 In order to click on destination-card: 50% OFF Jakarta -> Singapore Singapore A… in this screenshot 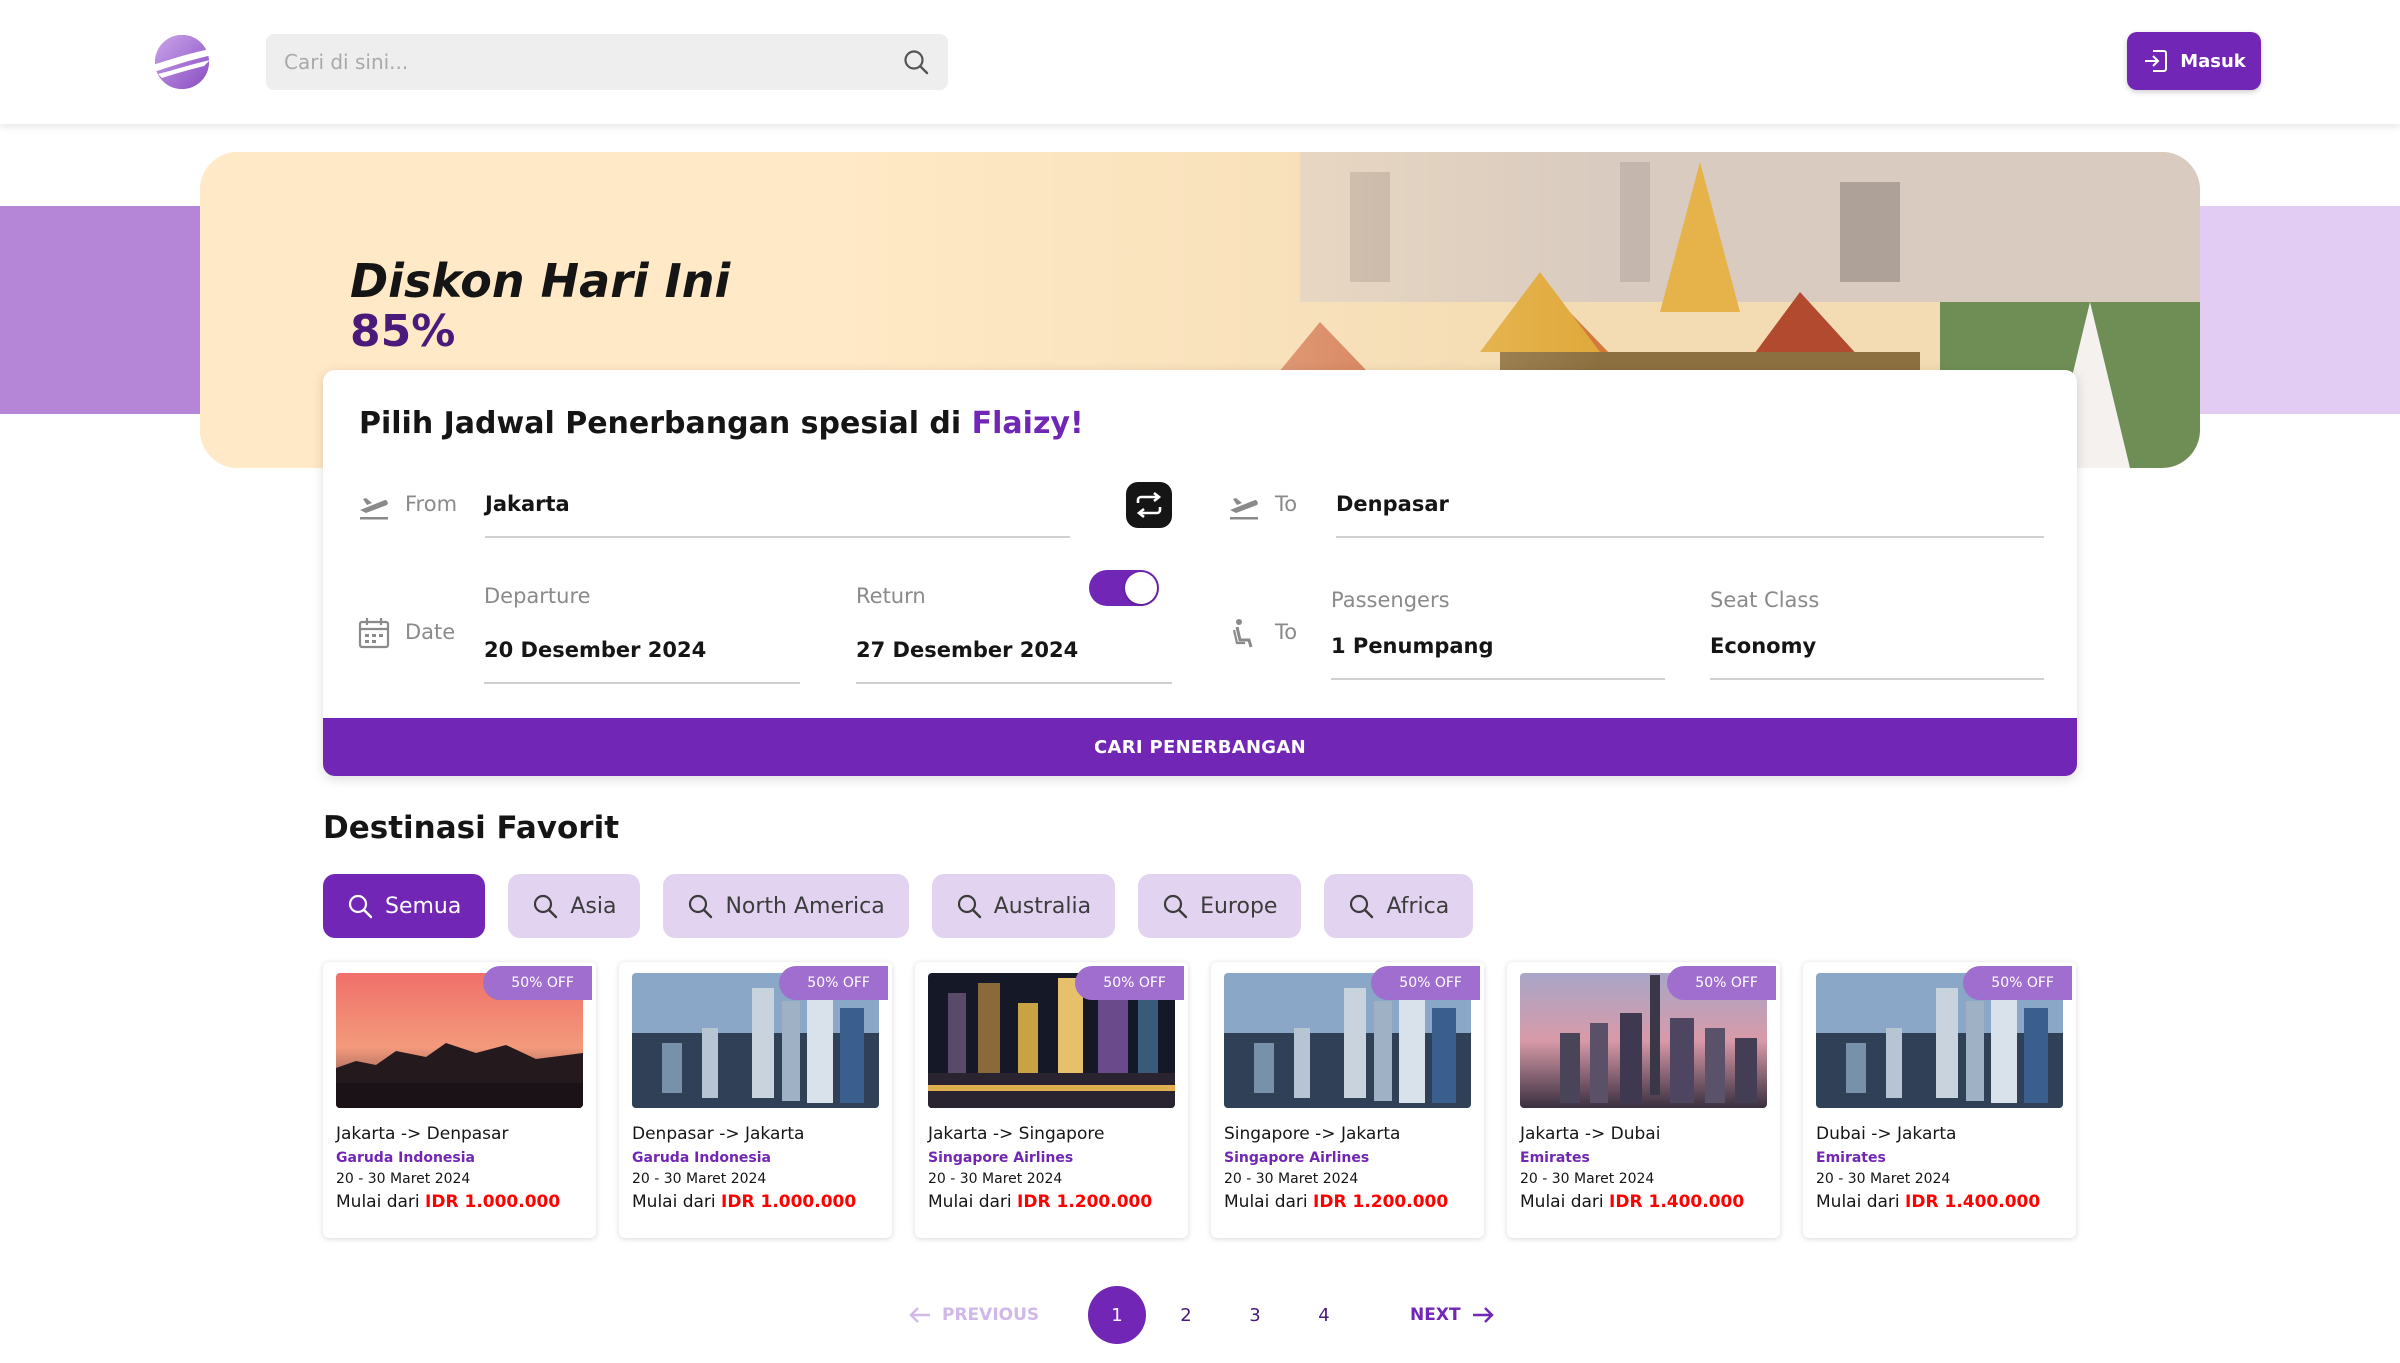, I will do `click(1051, 1100)`.